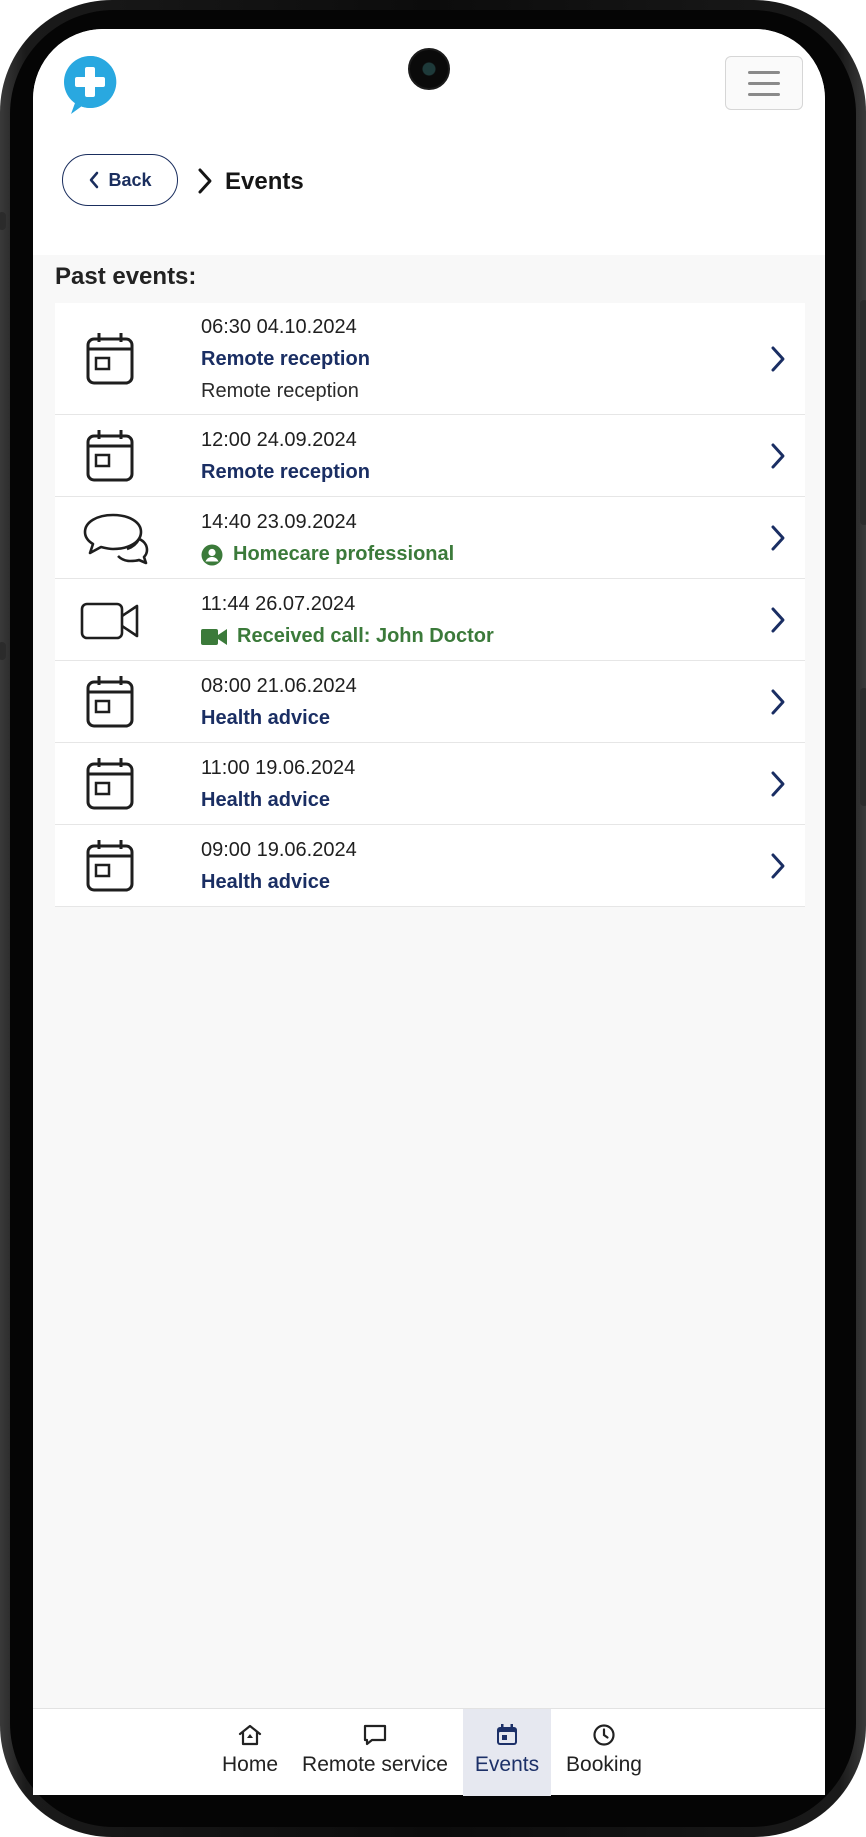  I want to click on plus-chat-logo, so click(90, 85).